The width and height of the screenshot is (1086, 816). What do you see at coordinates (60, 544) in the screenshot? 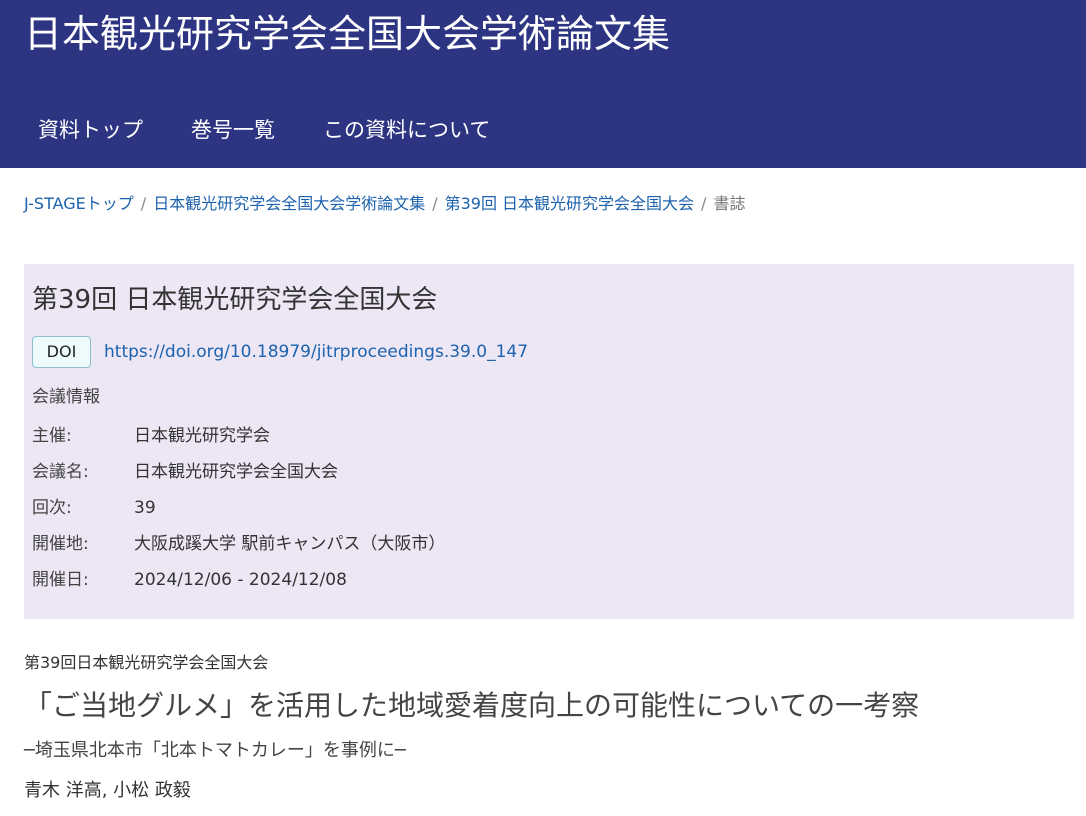
I see `meta-key: 開催地:` at bounding box center [60, 544].